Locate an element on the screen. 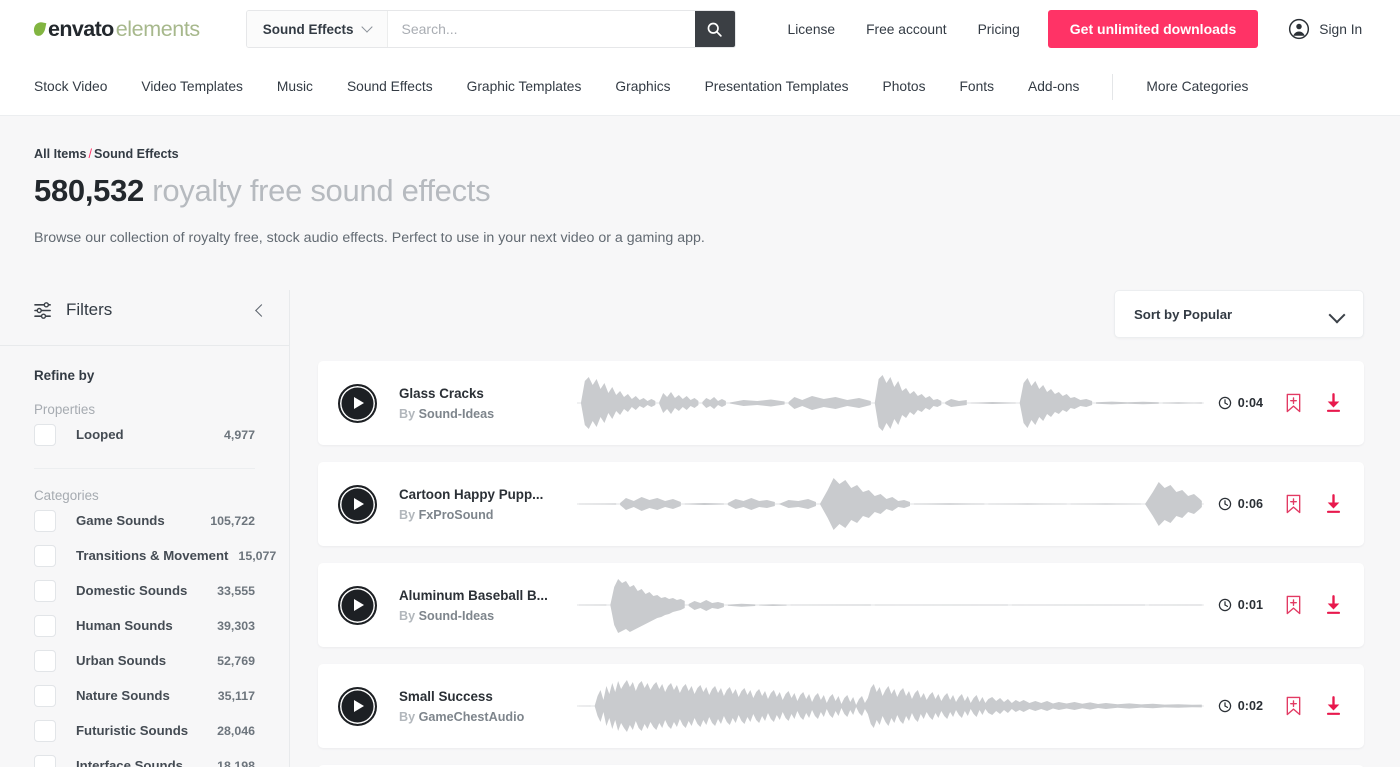 The height and width of the screenshot is (767, 1400). sound-author: GameChestAudio is located at coordinates (472, 717).